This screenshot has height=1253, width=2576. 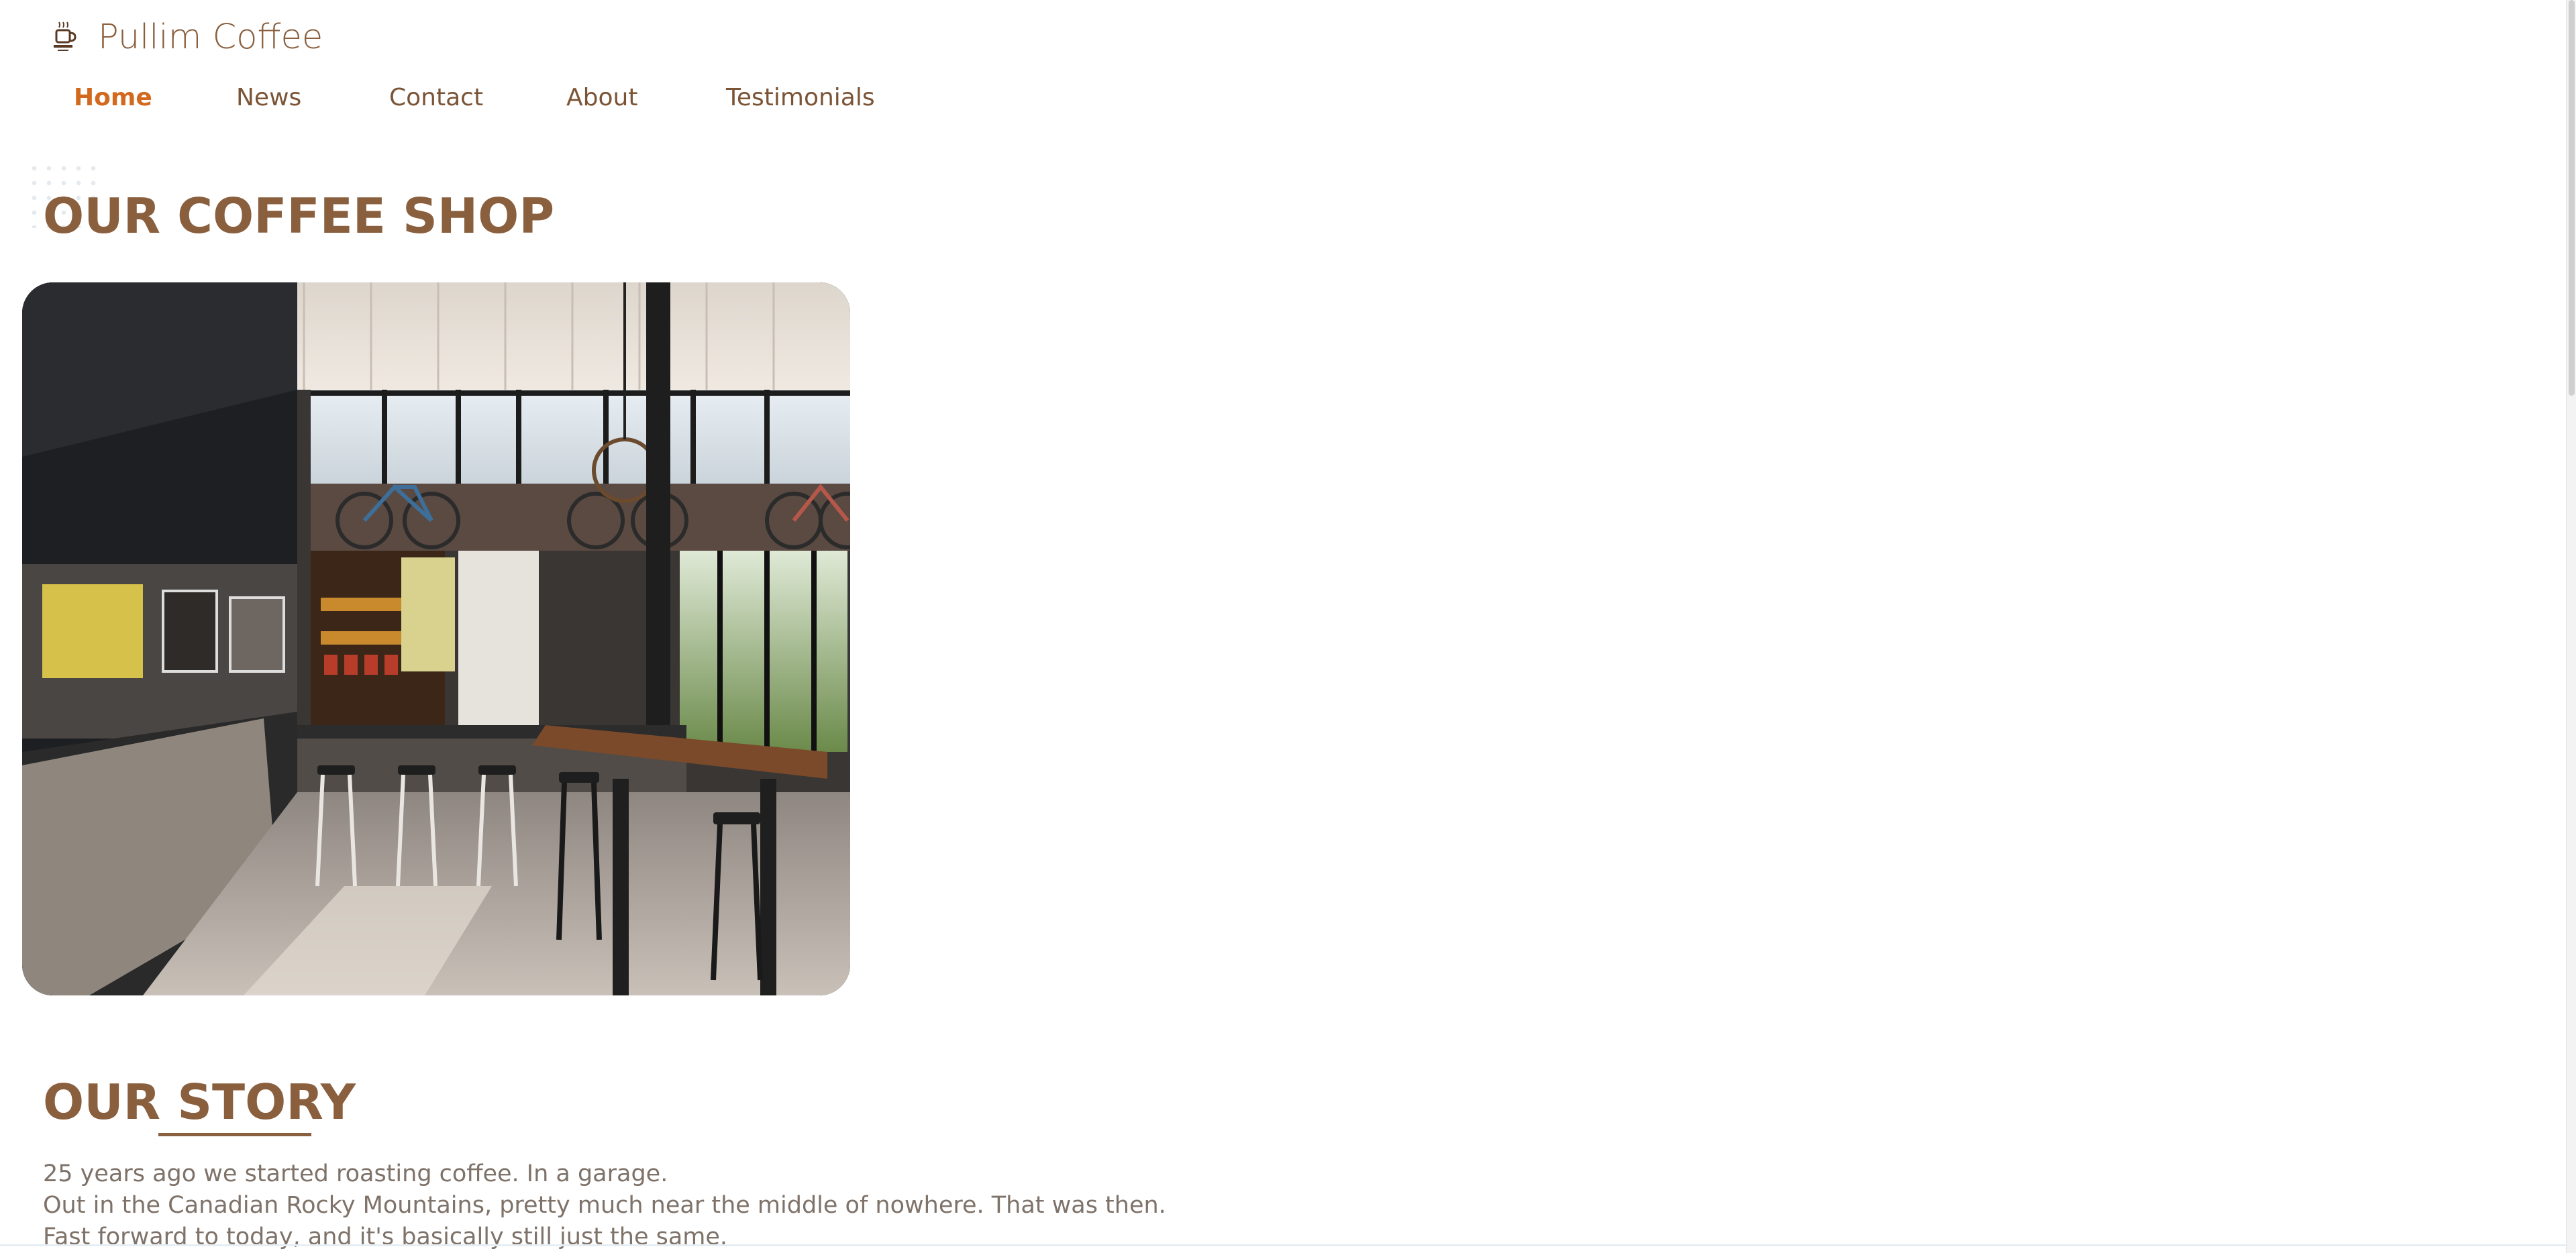 I want to click on vertical-scrollbar, so click(x=2571, y=626).